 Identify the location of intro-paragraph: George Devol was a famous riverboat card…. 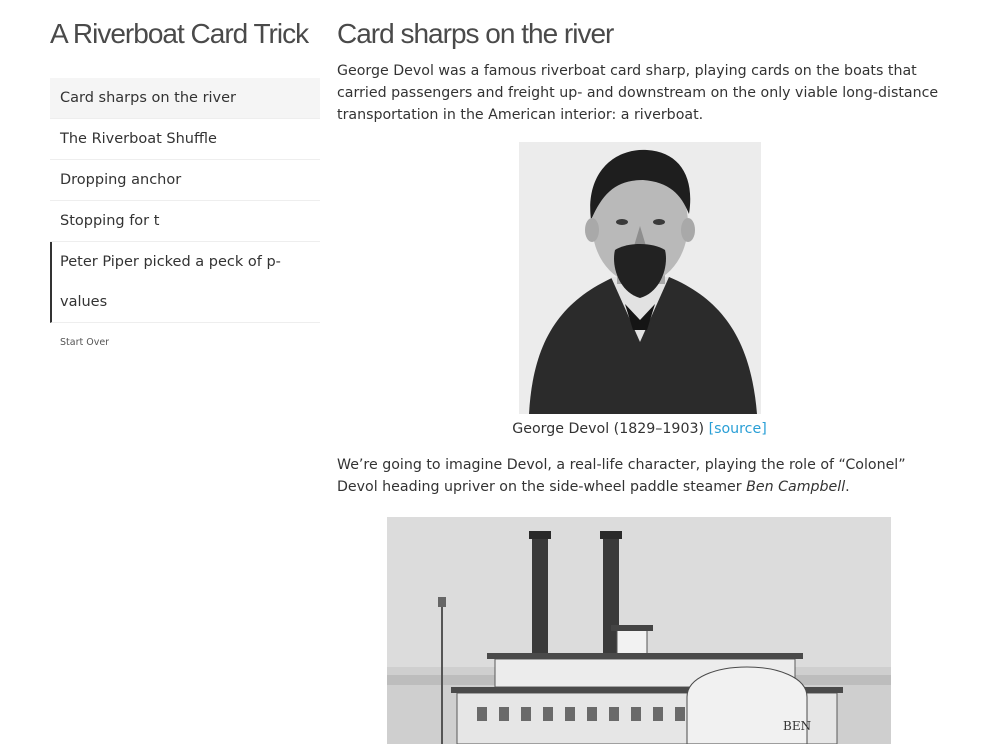
(638, 93).